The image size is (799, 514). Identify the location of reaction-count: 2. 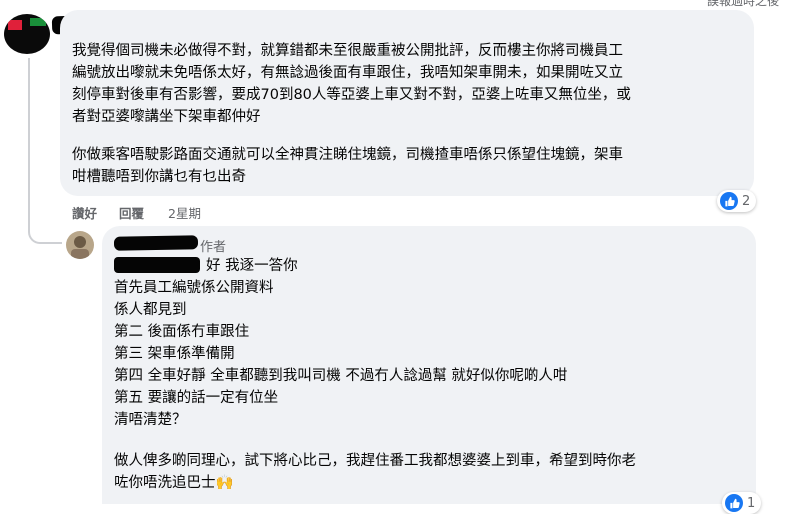
(746, 201).